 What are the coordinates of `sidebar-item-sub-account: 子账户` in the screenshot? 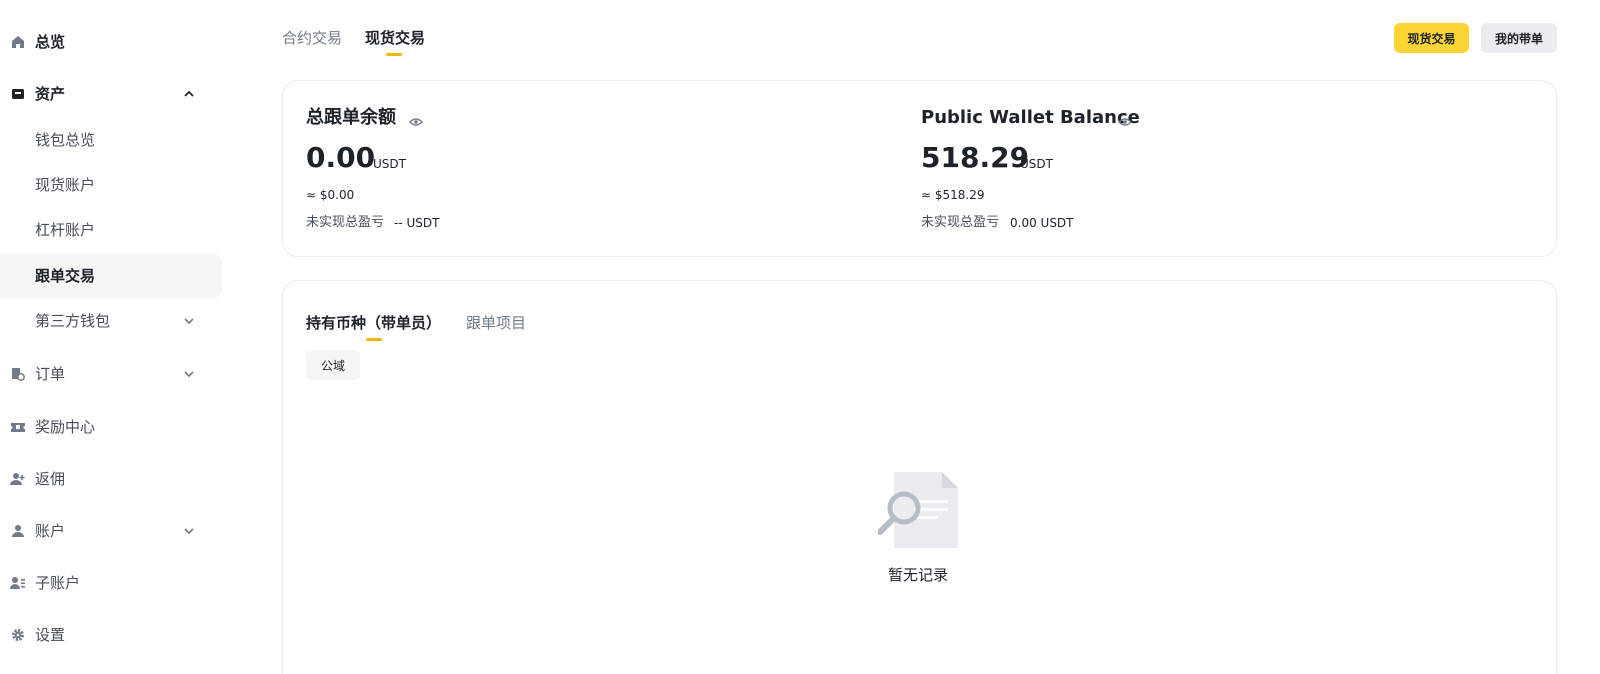 It's located at (111, 583).